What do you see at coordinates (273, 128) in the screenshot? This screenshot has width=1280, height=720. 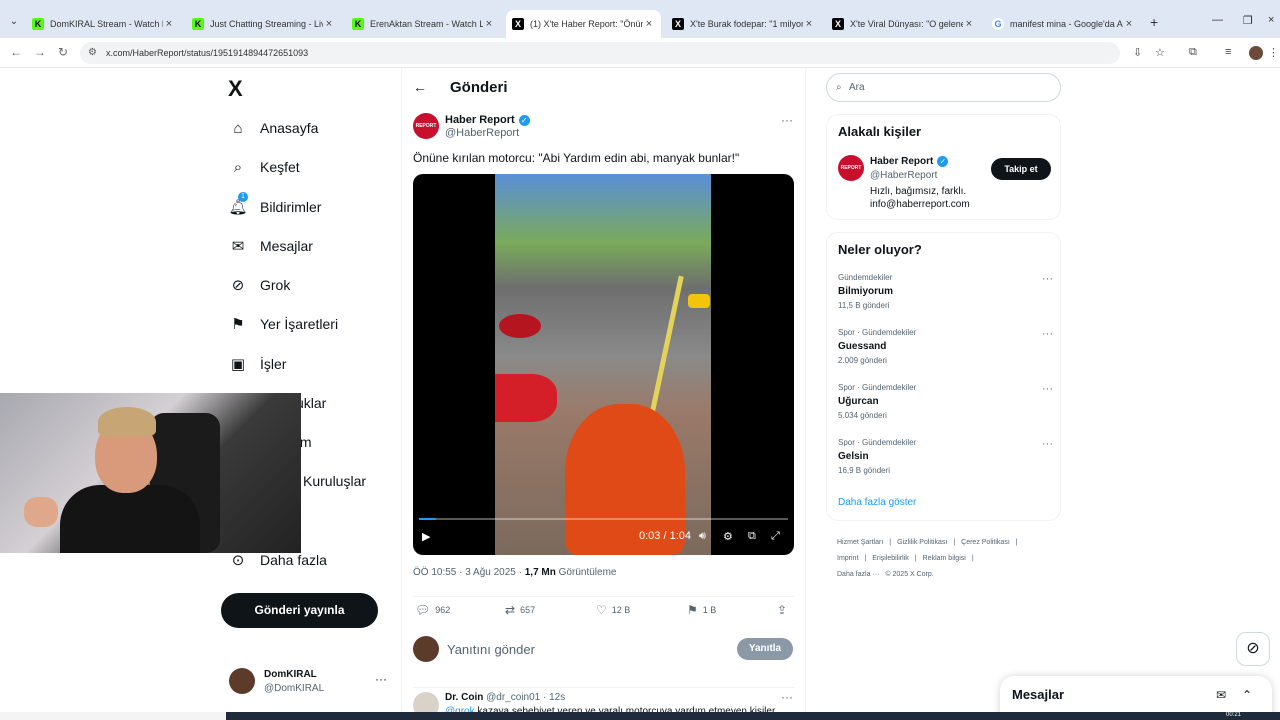 I see `nav-item-home: ⌂ Anasayfa` at bounding box center [273, 128].